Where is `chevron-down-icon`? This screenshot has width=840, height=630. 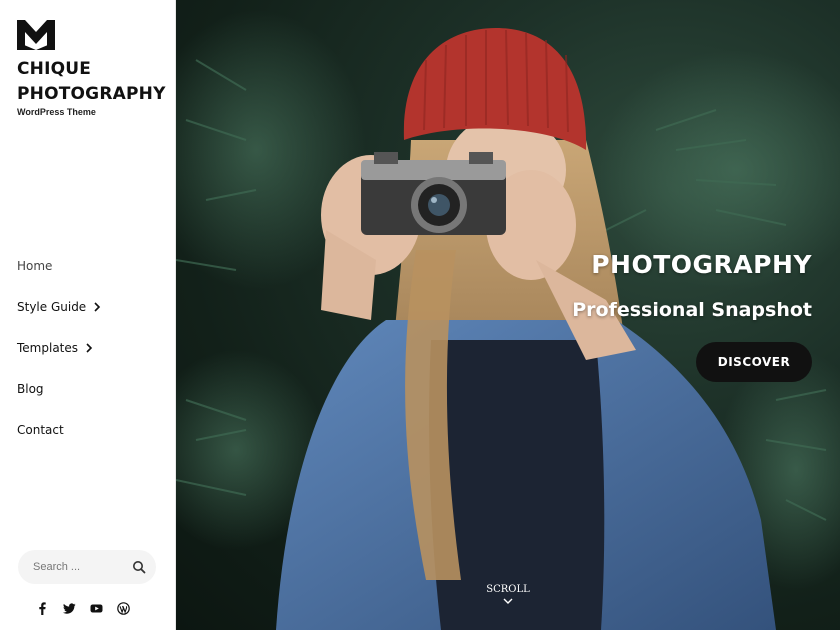
chevron-down-icon is located at coordinates (508, 601).